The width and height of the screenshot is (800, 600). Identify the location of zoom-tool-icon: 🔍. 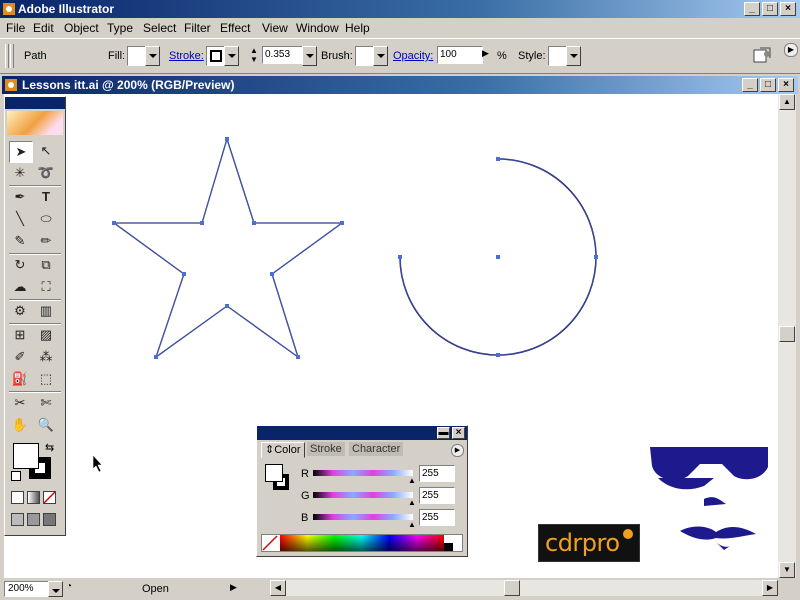
(46, 425).